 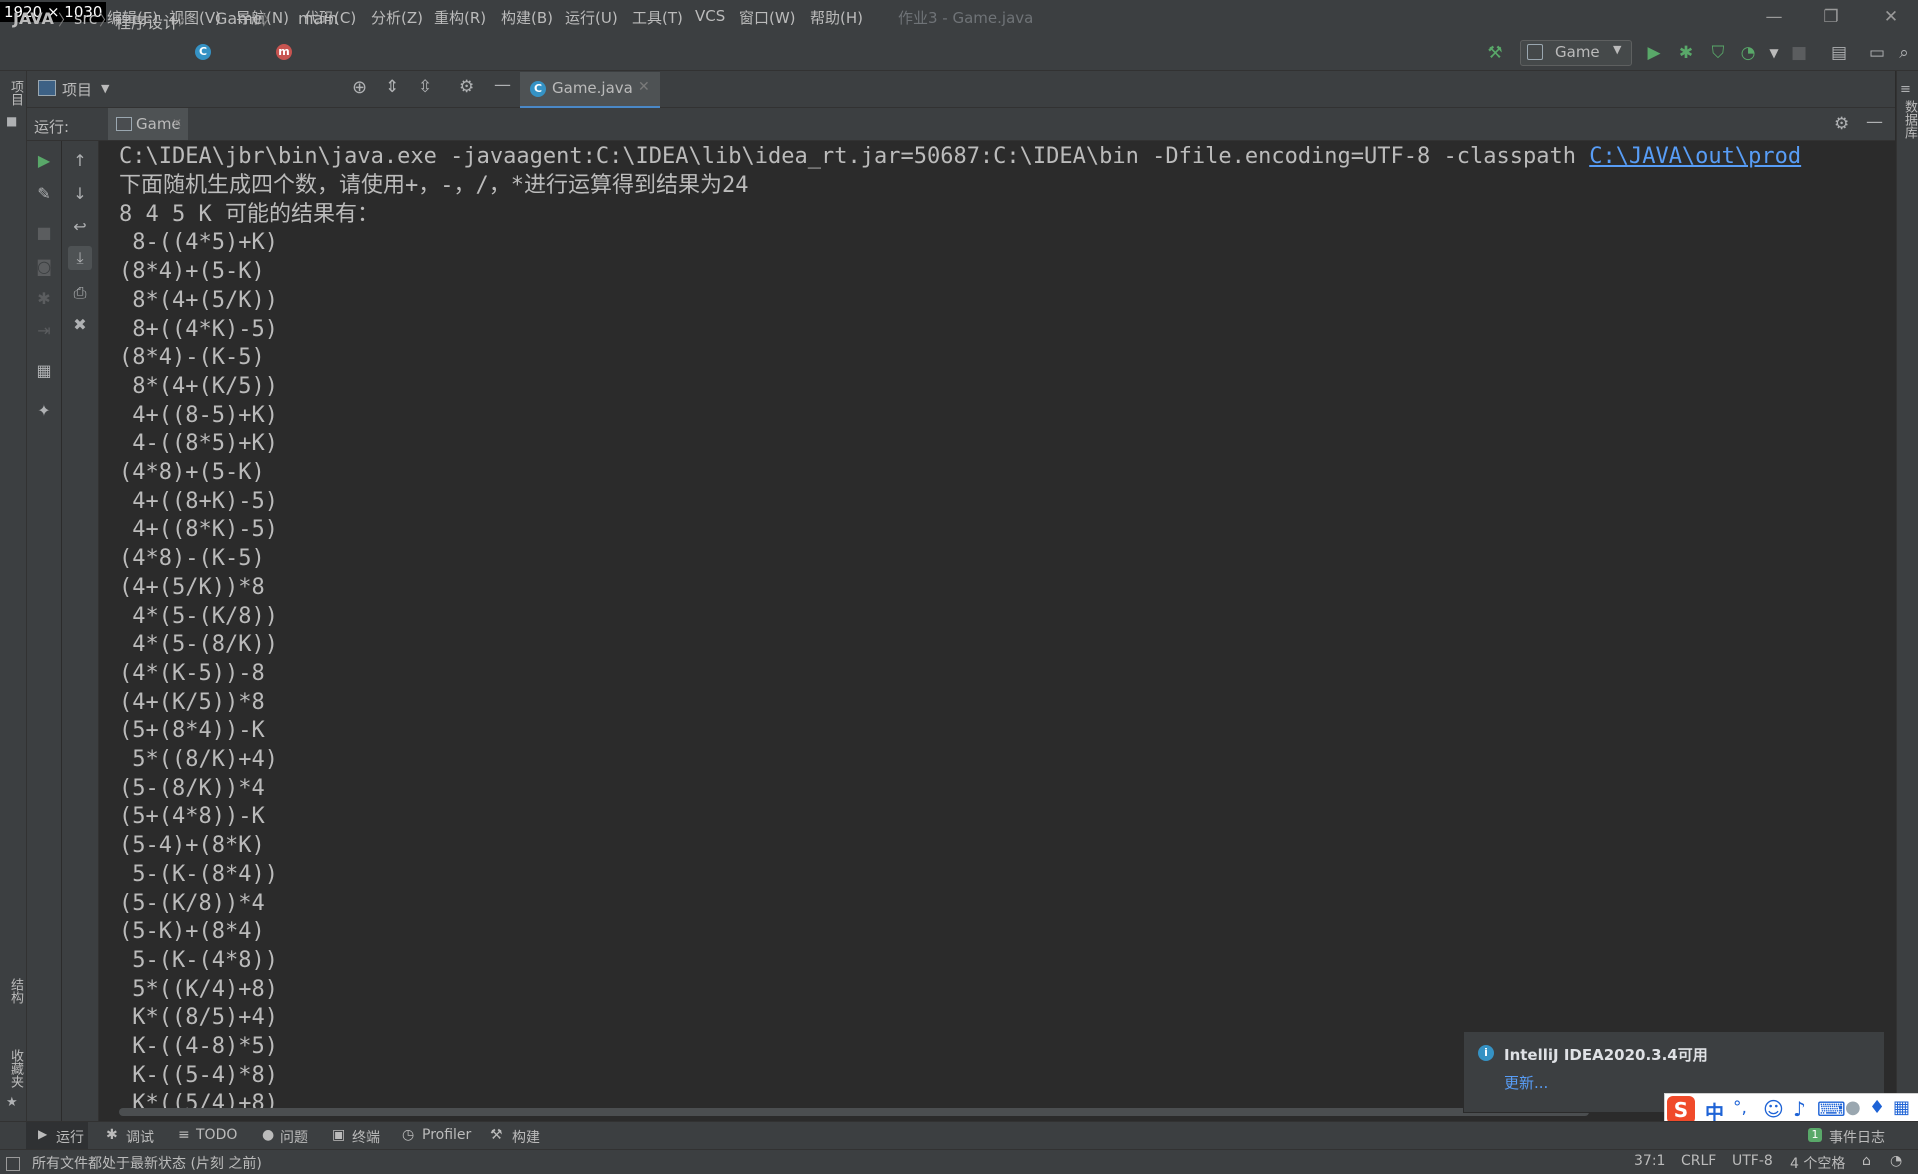 What do you see at coordinates (710, 16) in the screenshot?
I see `menu-vcs: VCS` at bounding box center [710, 16].